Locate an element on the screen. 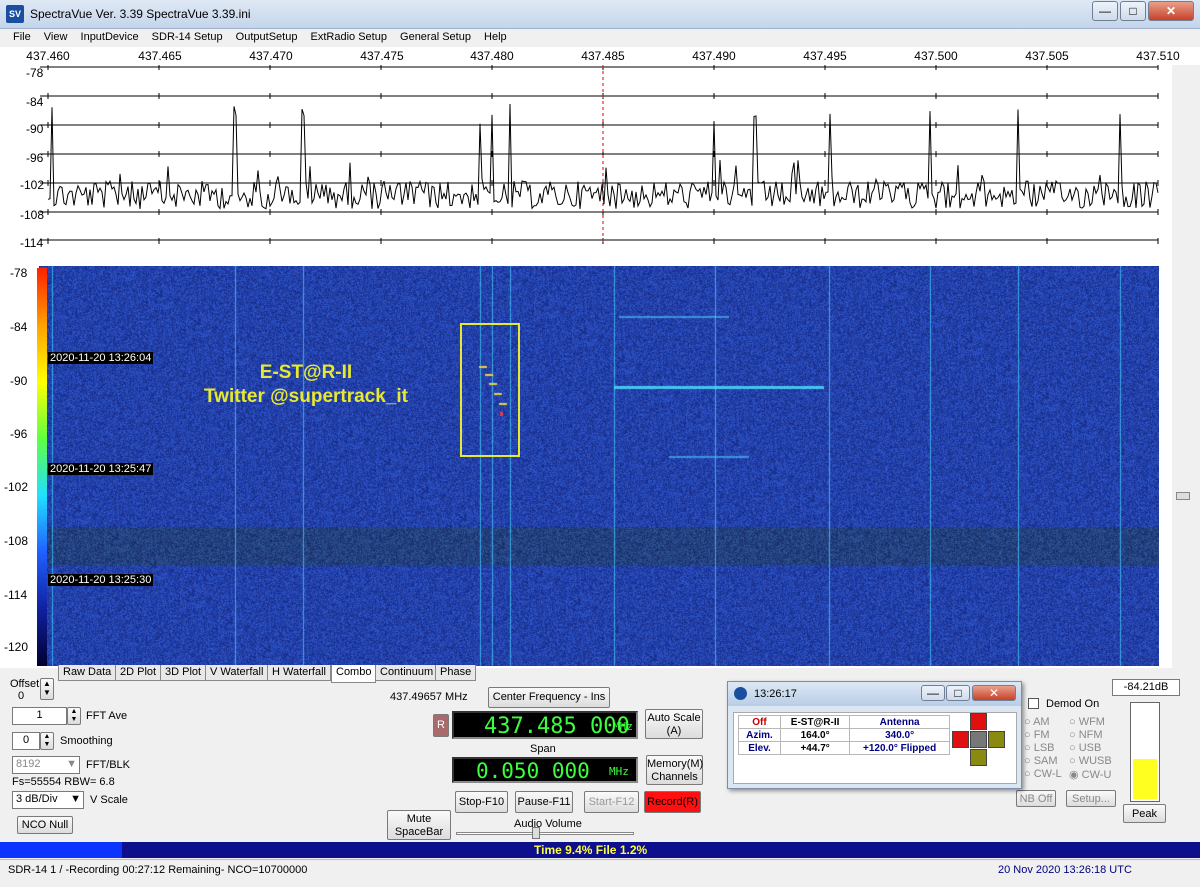 This screenshot has width=1200, height=887. mode-fm: ○ FM is located at coordinates (1037, 735).